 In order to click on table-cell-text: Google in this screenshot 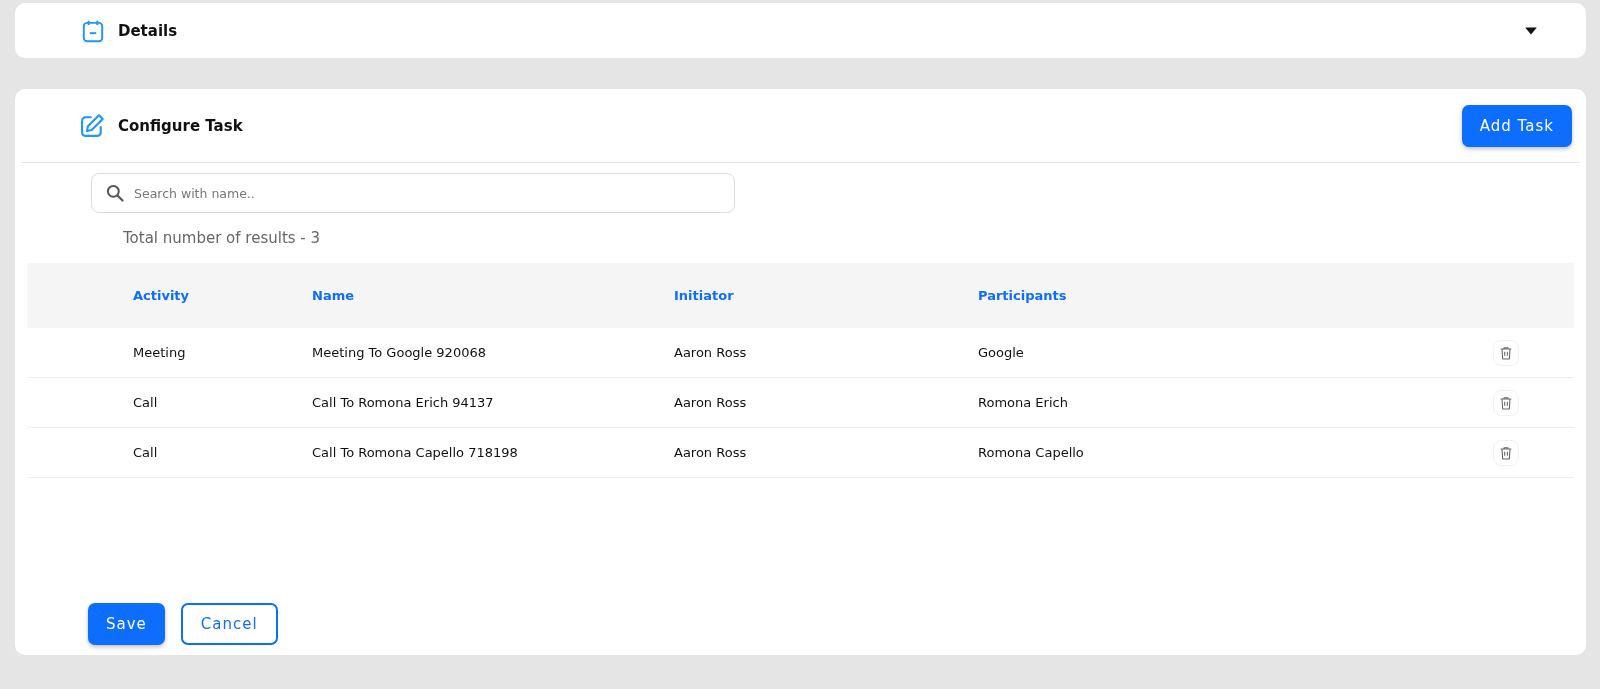, I will do `click(1001, 352)`.